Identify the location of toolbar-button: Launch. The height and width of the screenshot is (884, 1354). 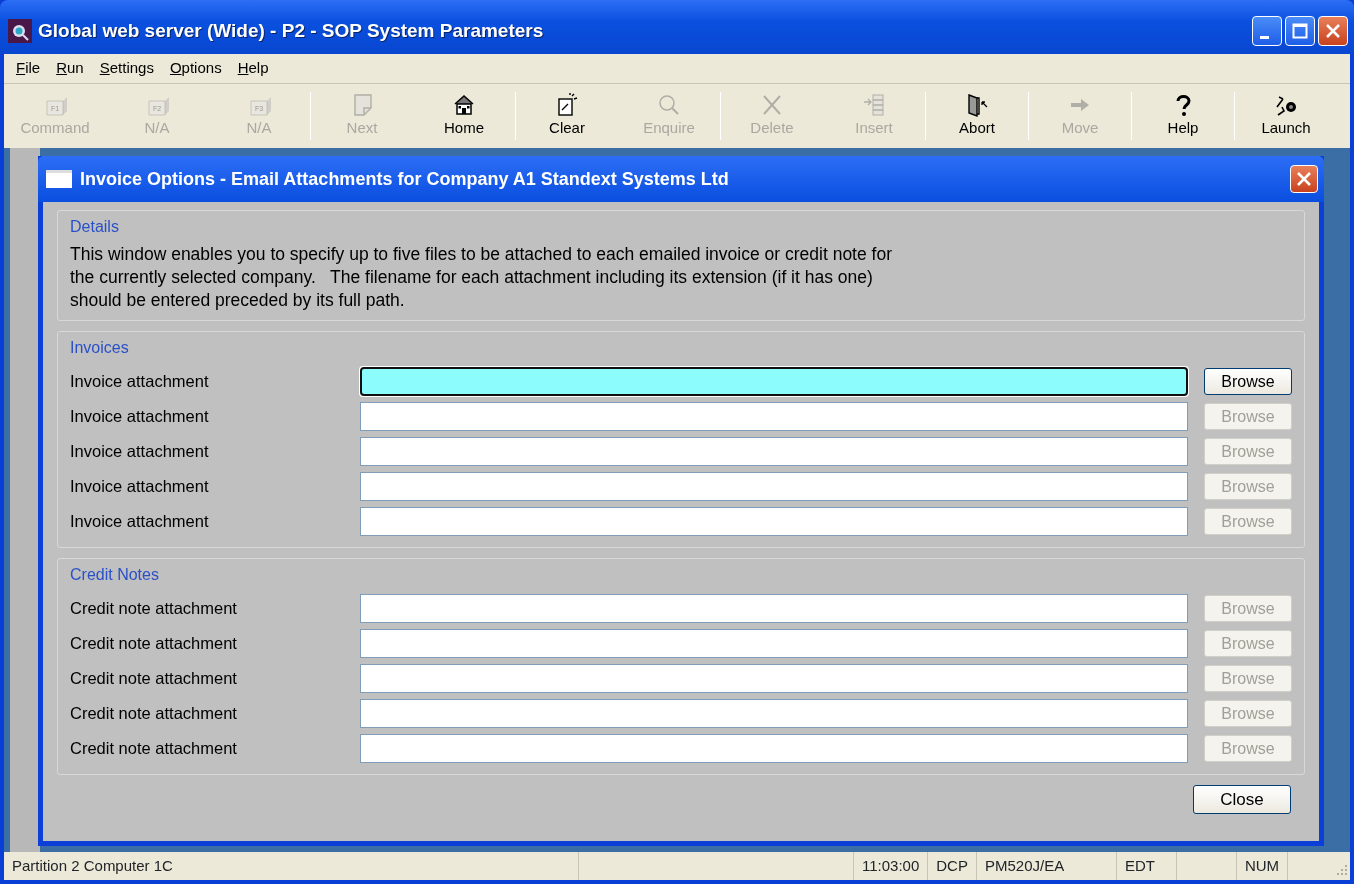
(1286, 116).